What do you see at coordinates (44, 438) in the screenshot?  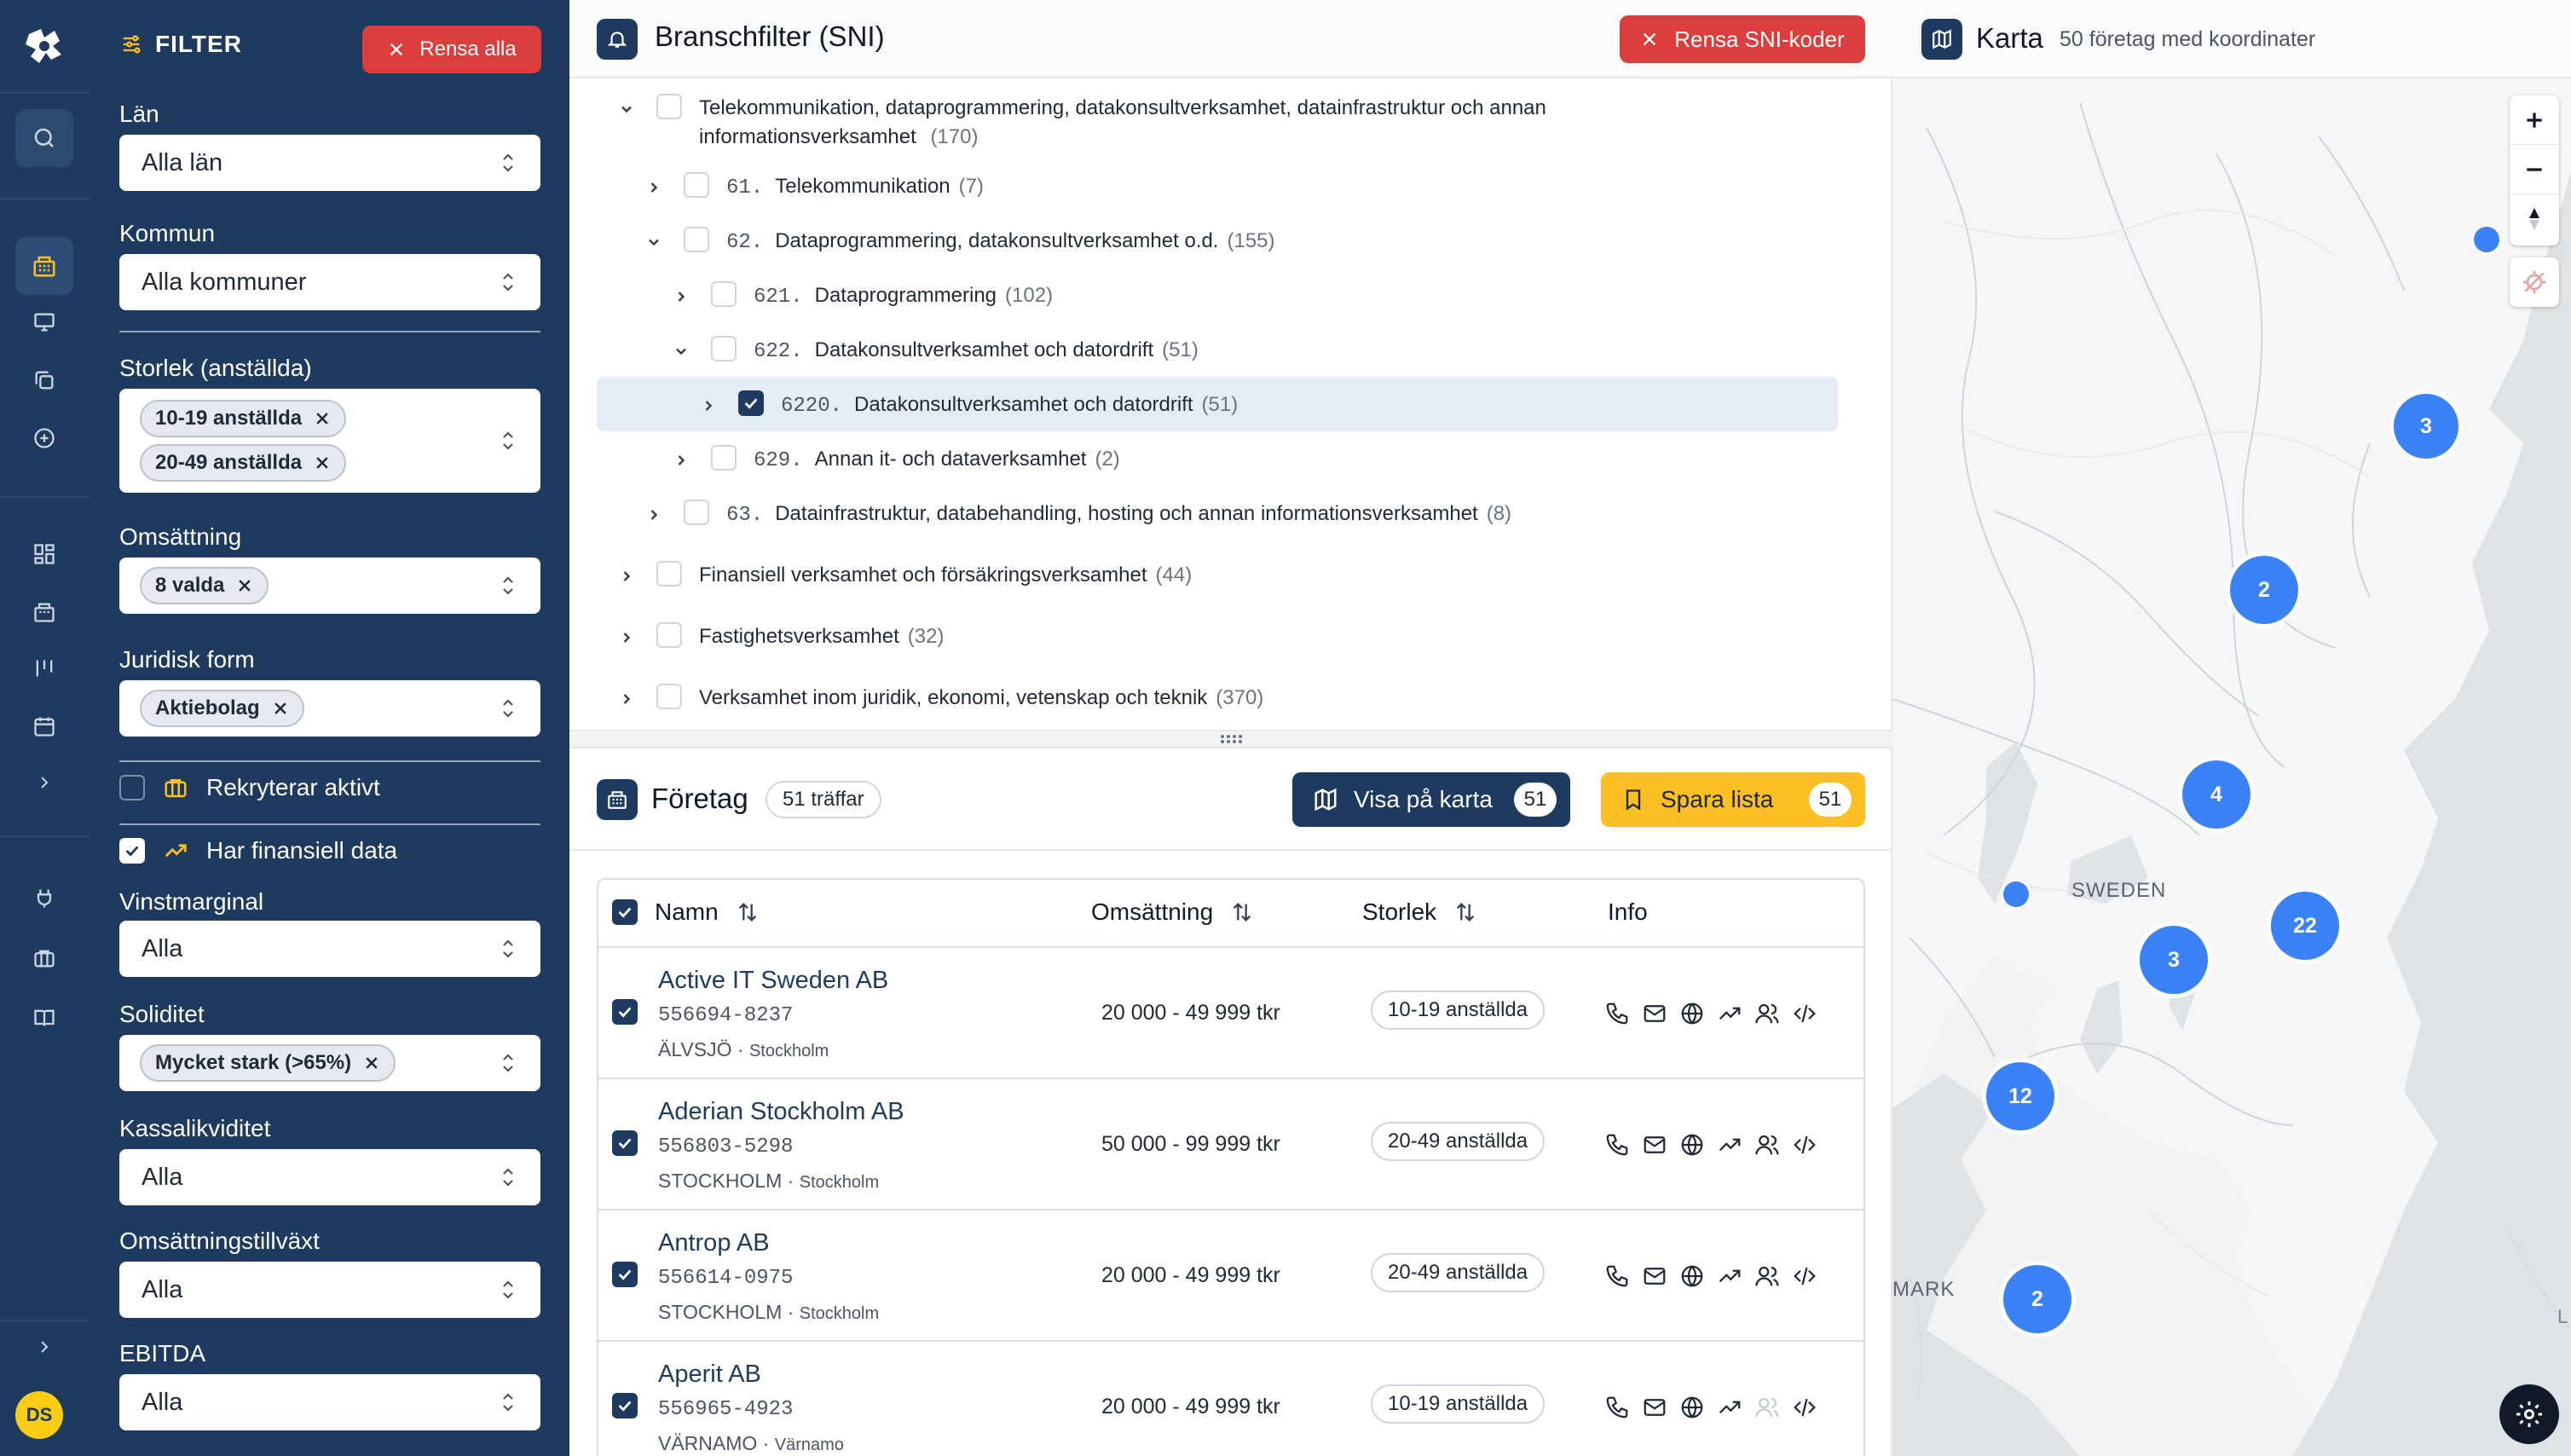 I see `rail-add-button` at bounding box center [44, 438].